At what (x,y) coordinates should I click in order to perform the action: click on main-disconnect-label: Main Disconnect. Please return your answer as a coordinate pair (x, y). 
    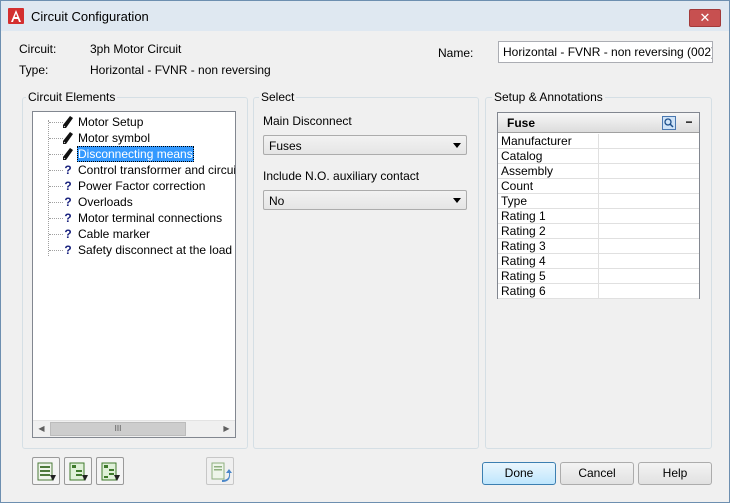
    Looking at the image, I should click on (307, 121).